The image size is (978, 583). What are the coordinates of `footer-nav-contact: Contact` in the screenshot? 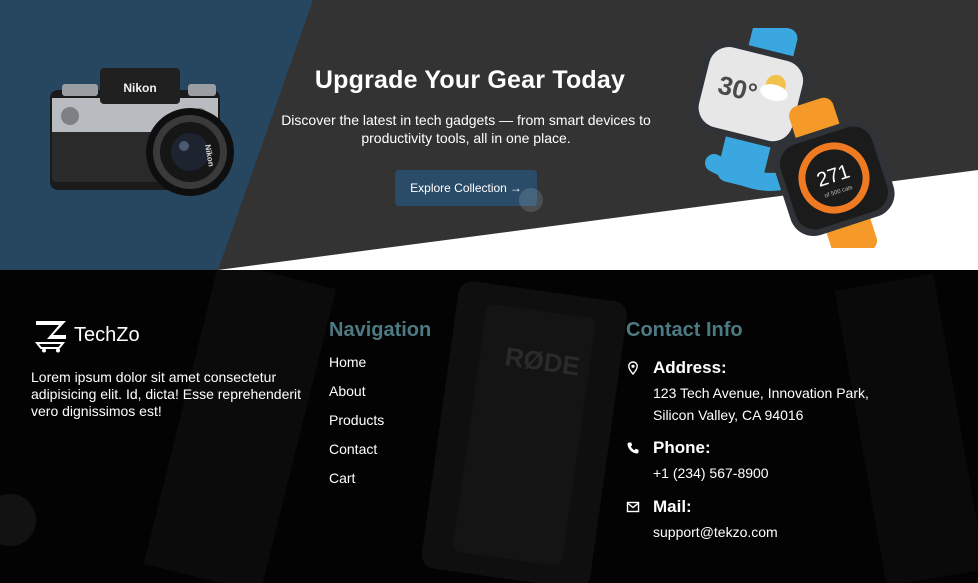 It's located at (356, 453).